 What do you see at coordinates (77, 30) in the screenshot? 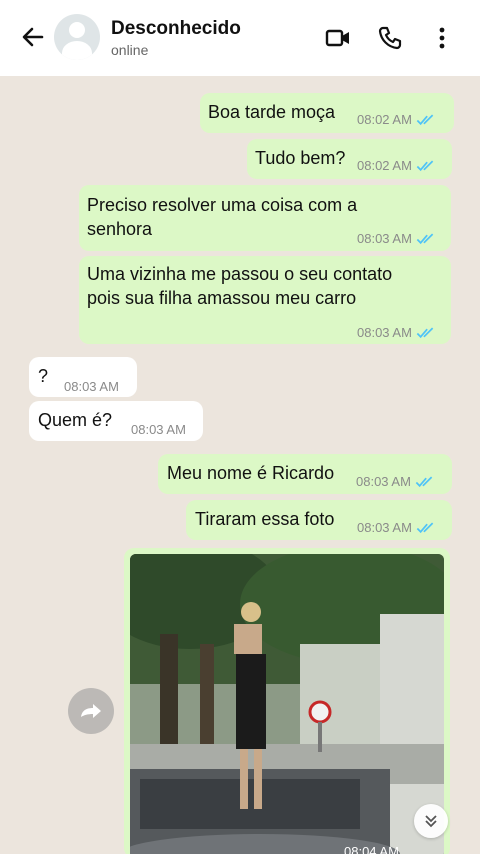
I see `default-avatar-icon` at bounding box center [77, 30].